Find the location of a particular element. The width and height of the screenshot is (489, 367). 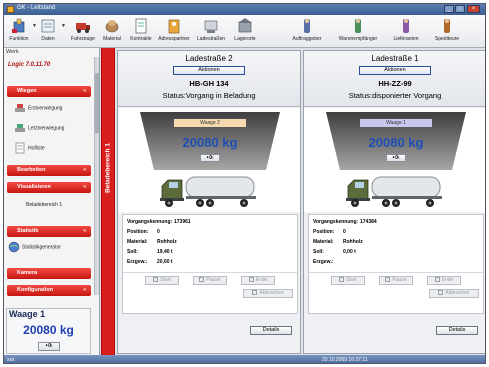

area-banner: Beladebereich 1 is located at coordinates (108, 201).